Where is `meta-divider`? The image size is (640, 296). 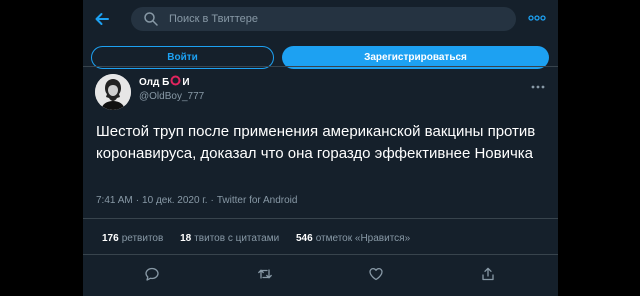
meta-divider is located at coordinates (320, 218).